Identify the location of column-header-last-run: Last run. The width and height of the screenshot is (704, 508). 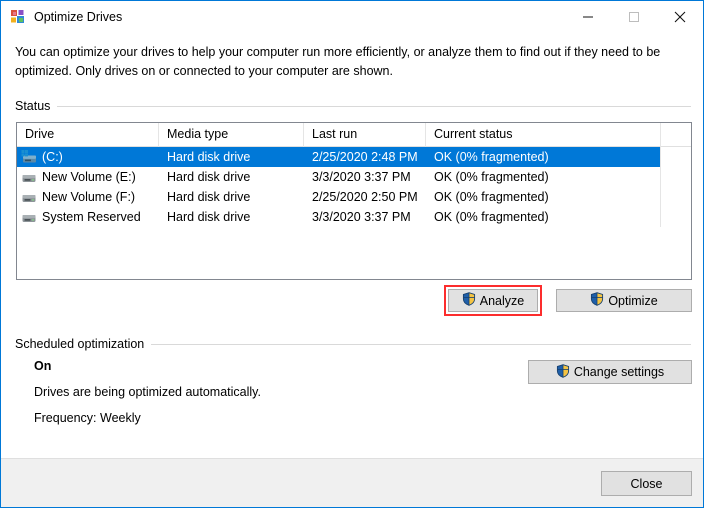
(365, 135).